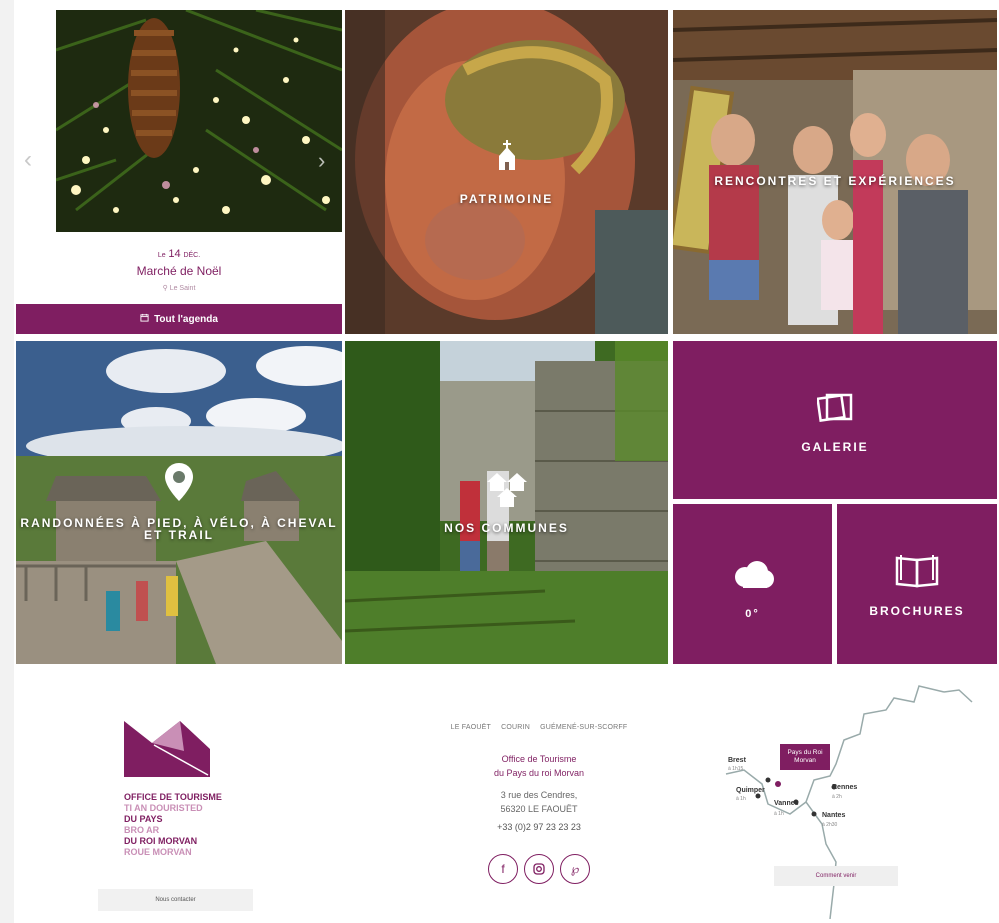 The width and height of the screenshot is (999, 923). Describe the element at coordinates (575, 869) in the screenshot. I see `pinterest-icon: ℘` at that location.